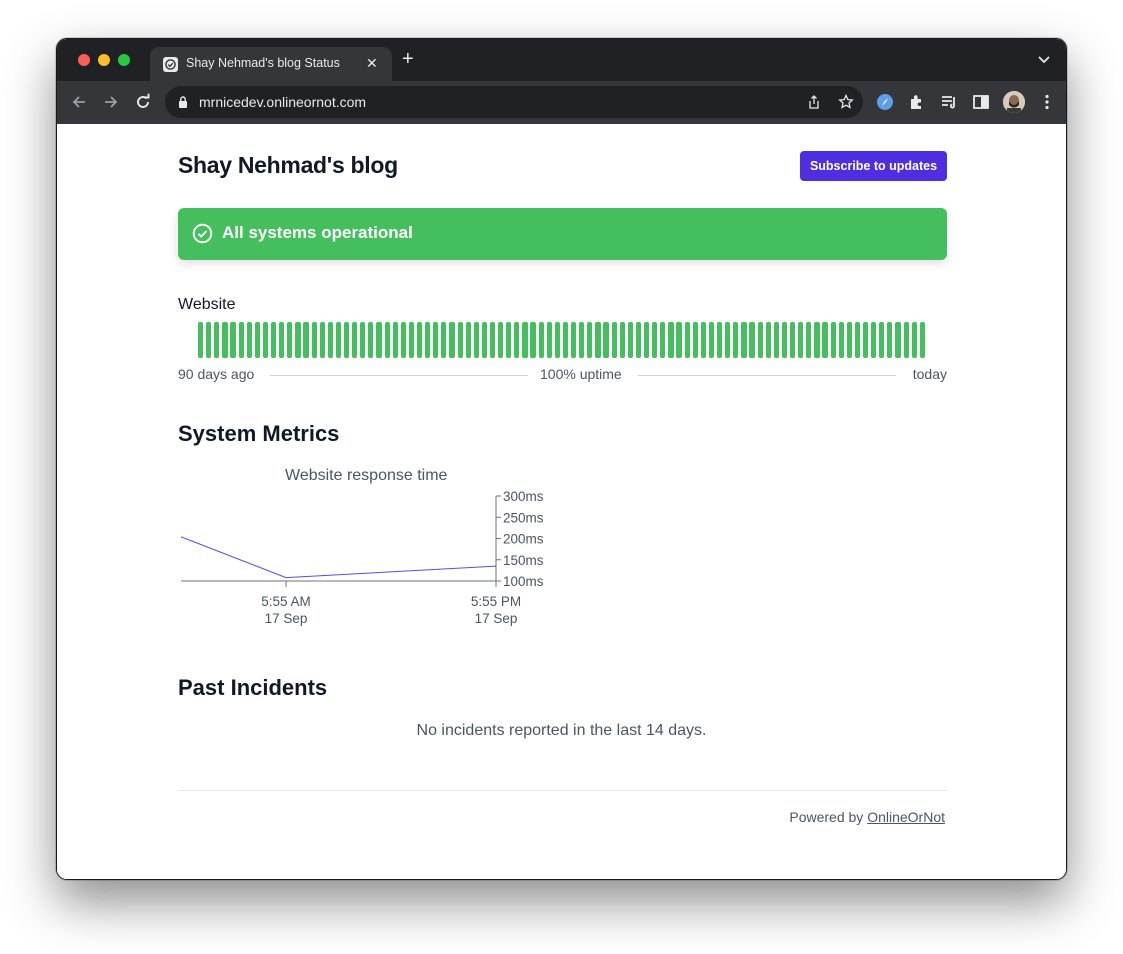 The image size is (1123, 954). I want to click on more-menu-icon, so click(1047, 102).